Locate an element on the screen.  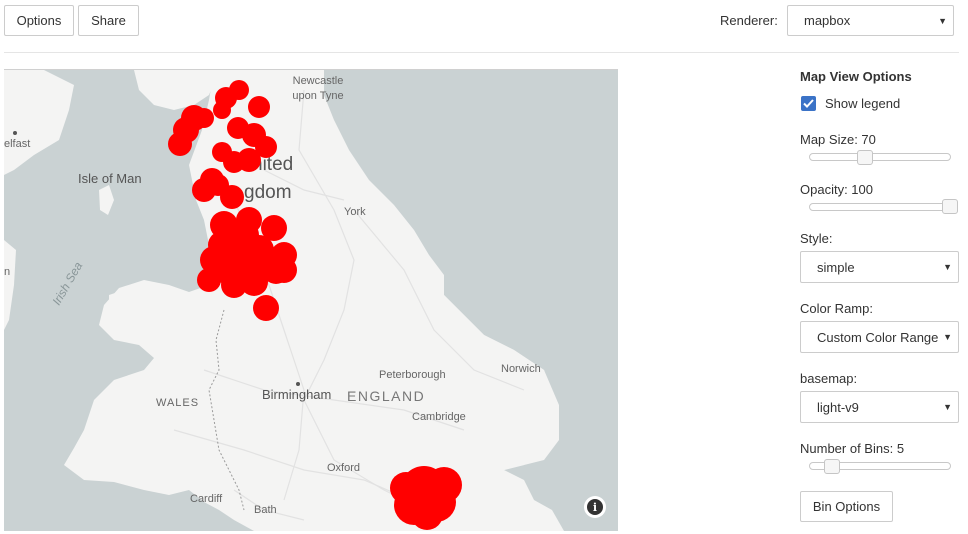
label-belfast: elfast is located at coordinates (17, 144).